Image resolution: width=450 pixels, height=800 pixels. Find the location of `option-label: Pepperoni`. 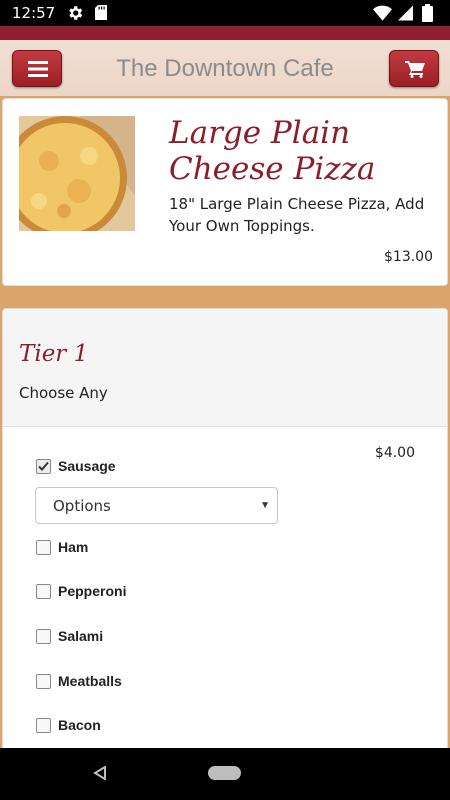

option-label: Pepperoni is located at coordinates (92, 591).